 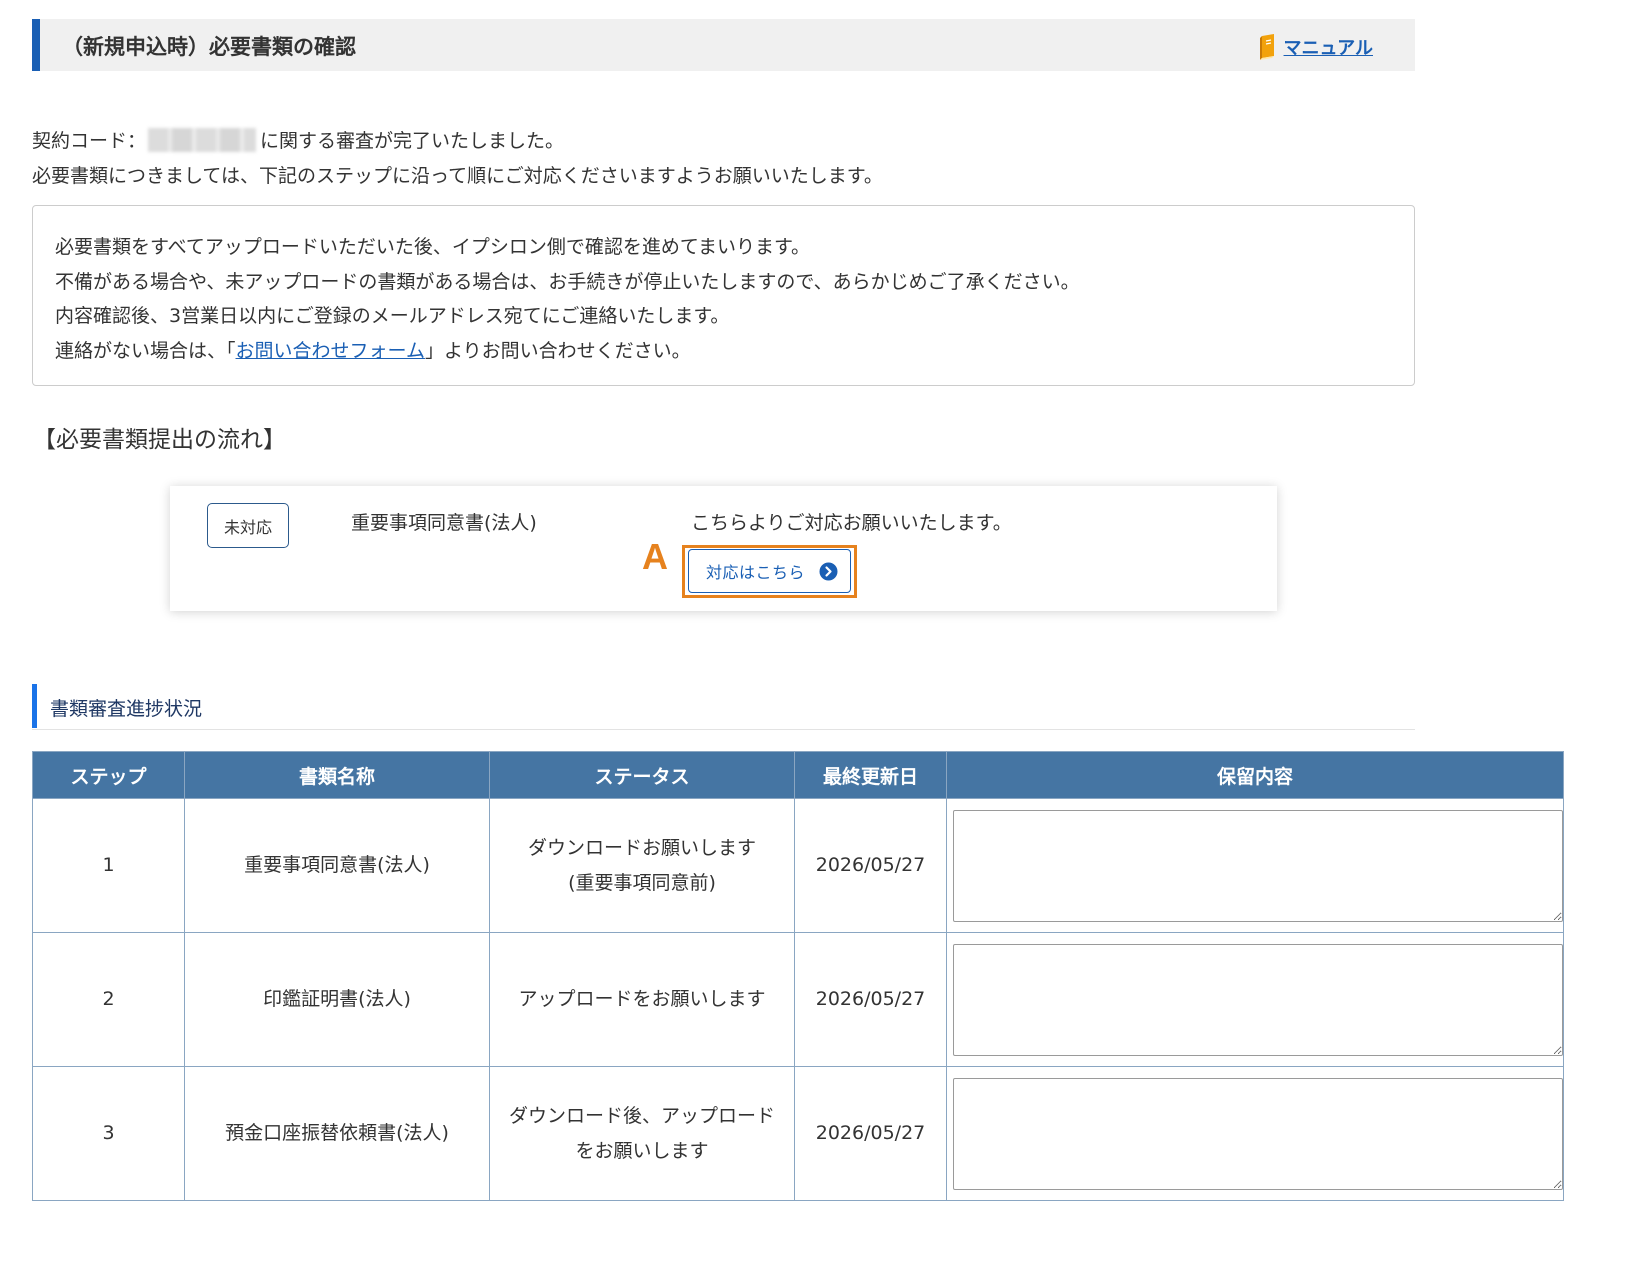 I want to click on flow-document-name: 重要事項同意書(法人), so click(x=444, y=523).